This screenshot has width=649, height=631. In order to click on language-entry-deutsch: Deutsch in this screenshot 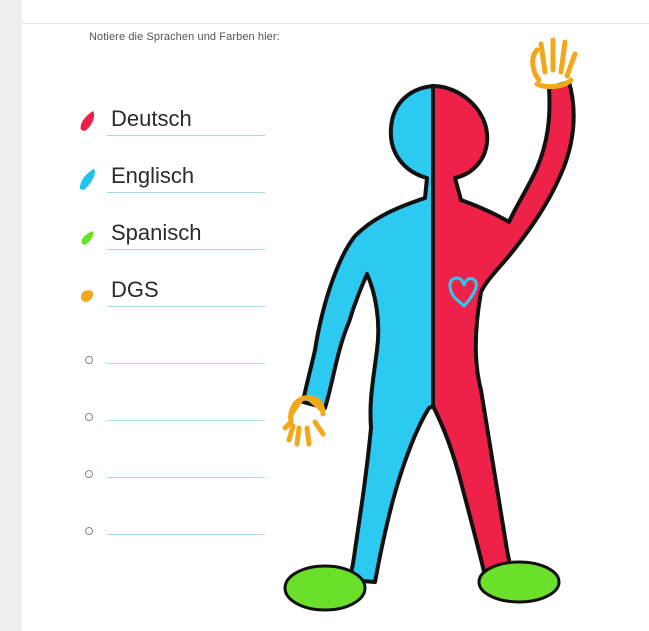, I will do `click(172, 116)`.